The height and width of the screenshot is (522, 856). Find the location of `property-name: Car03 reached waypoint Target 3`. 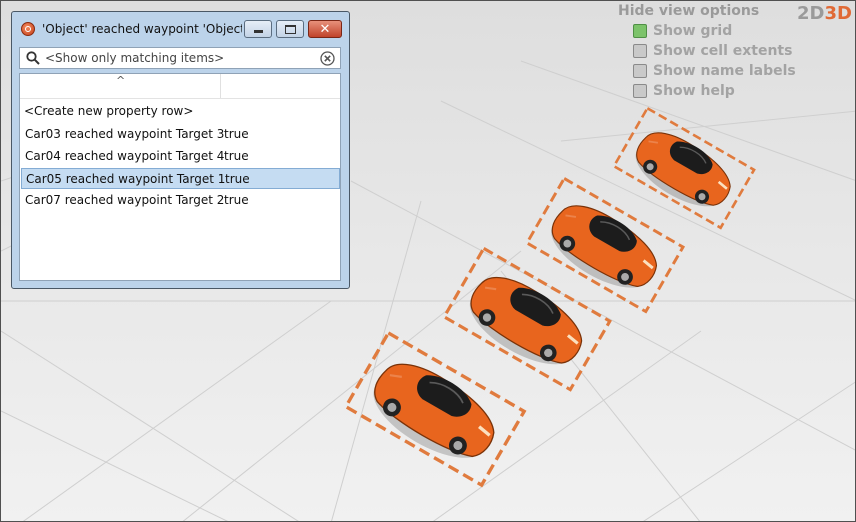

property-name: Car03 reached waypoint Target 3 is located at coordinates (125, 134).